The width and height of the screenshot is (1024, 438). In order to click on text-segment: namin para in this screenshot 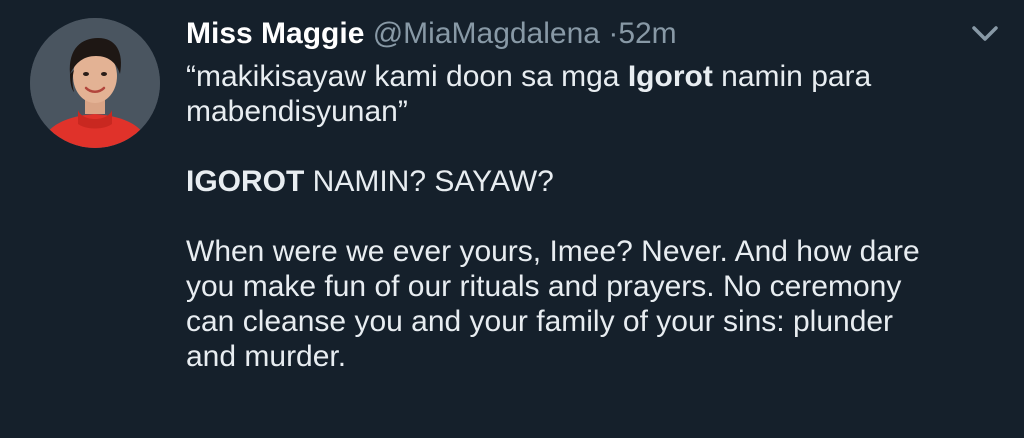, I will do `click(792, 76)`.